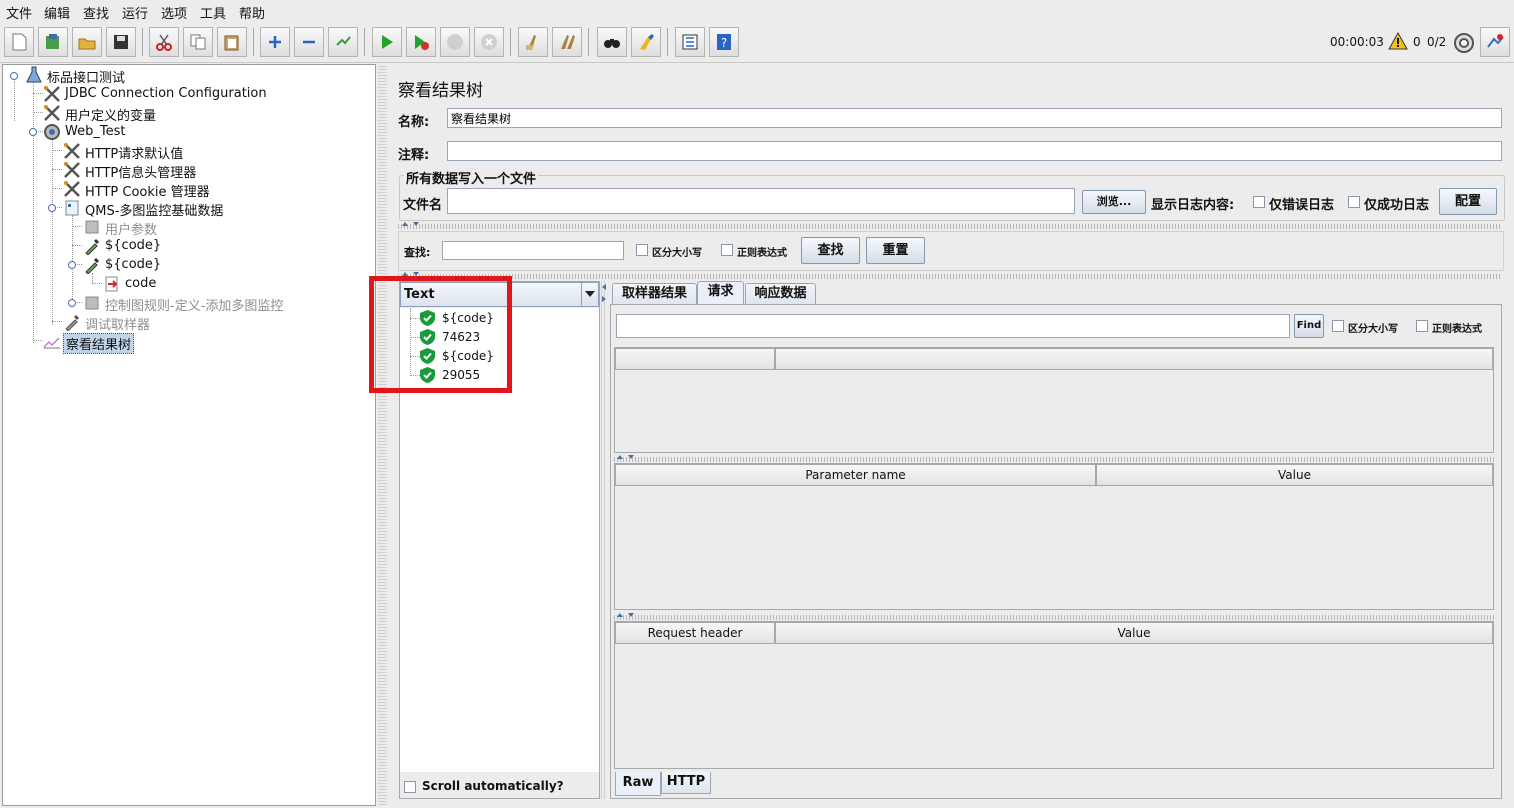  I want to click on tree-toggle-thread-group, so click(33, 132).